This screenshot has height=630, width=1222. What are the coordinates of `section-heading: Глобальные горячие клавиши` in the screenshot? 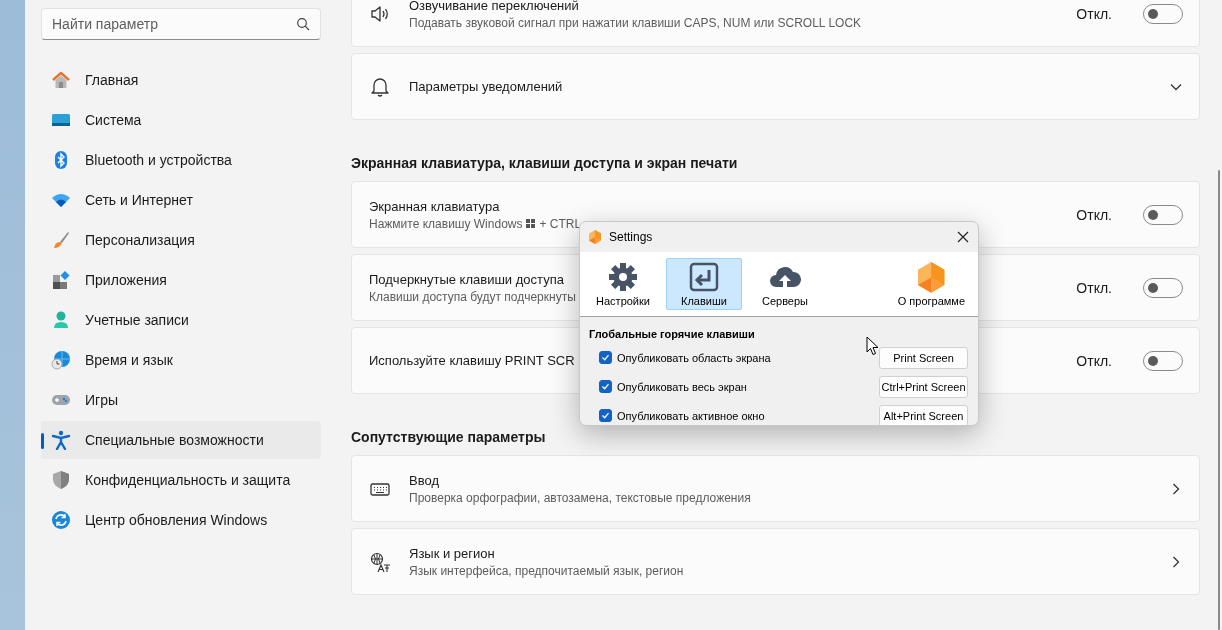 It's located at (672, 334).